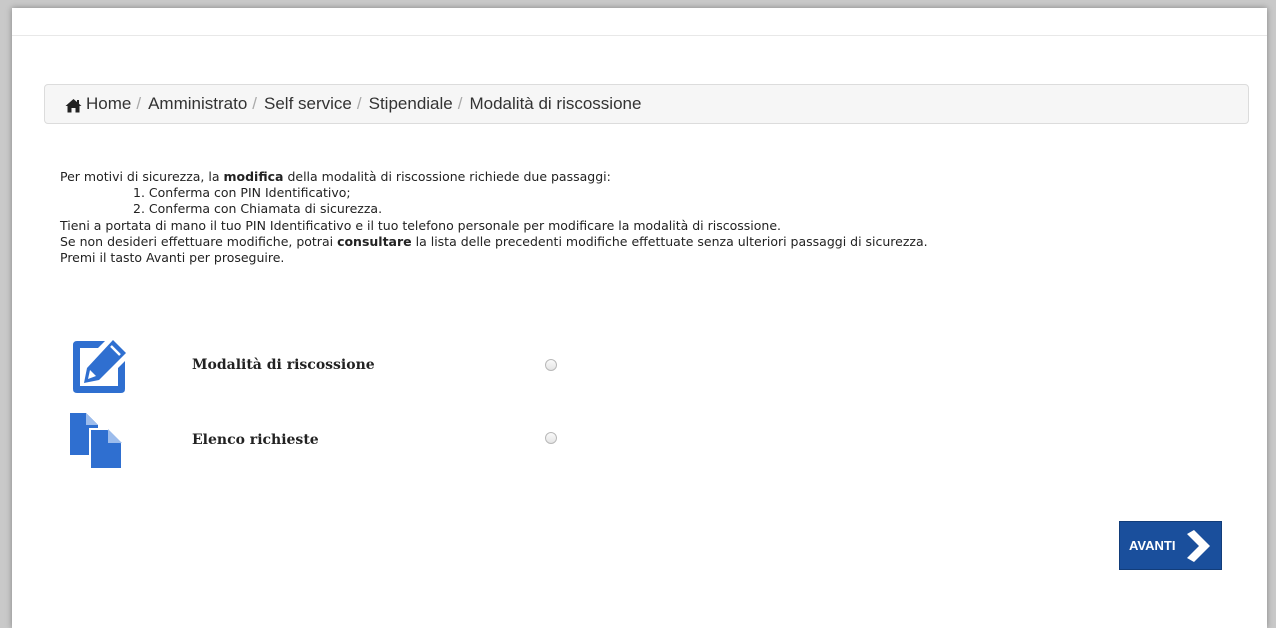 Image resolution: width=1276 pixels, height=628 pixels. I want to click on chevron-right-icon, so click(1198, 547).